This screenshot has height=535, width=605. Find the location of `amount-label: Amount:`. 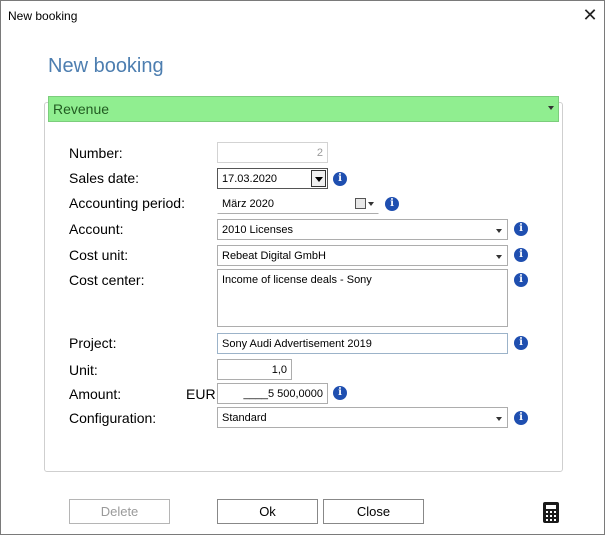

amount-label: Amount: is located at coordinates (95, 394).